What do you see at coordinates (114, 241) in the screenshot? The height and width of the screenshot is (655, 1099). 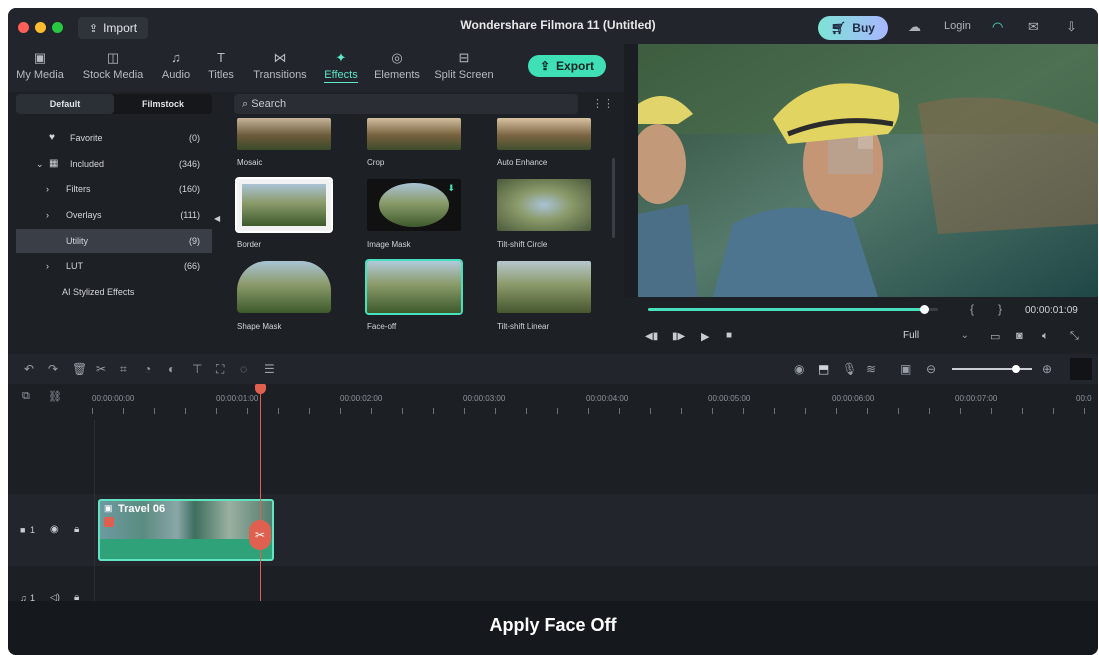 I see `category-utility: Utility (9)` at bounding box center [114, 241].